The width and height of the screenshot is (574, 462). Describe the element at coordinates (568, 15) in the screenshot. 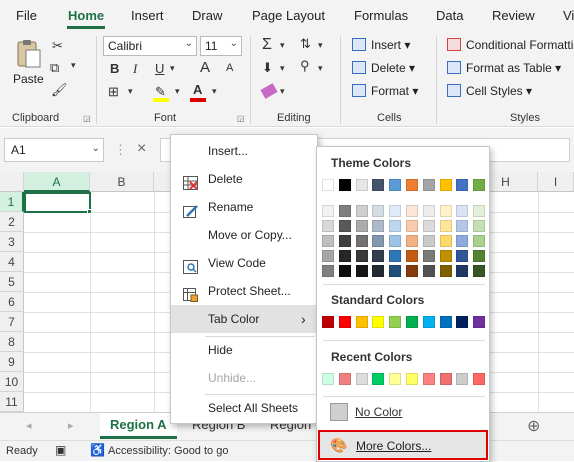

I see `tab-view: Vie` at that location.